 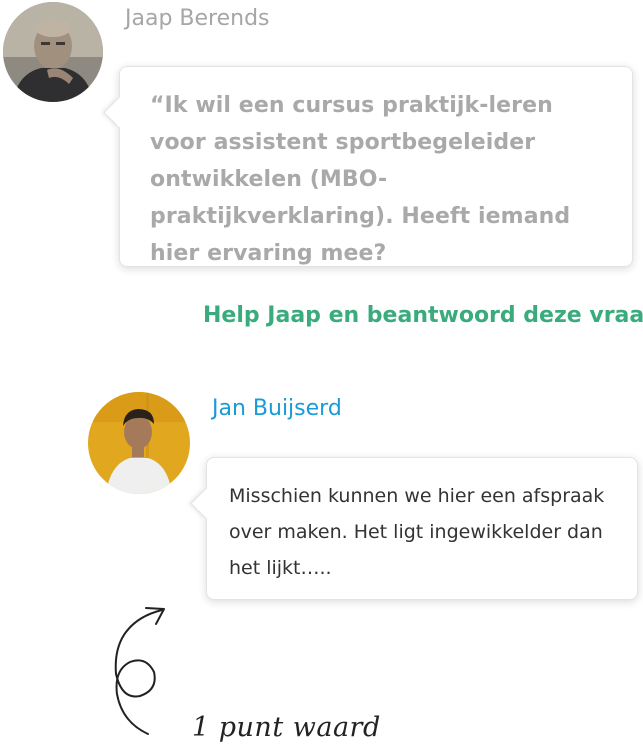 I want to click on points-worth-label: 1 punt waard, so click(x=286, y=727).